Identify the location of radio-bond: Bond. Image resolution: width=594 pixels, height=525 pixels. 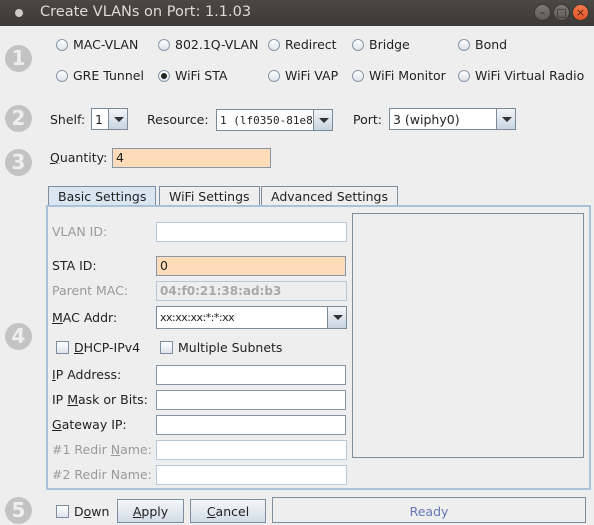
(482, 44).